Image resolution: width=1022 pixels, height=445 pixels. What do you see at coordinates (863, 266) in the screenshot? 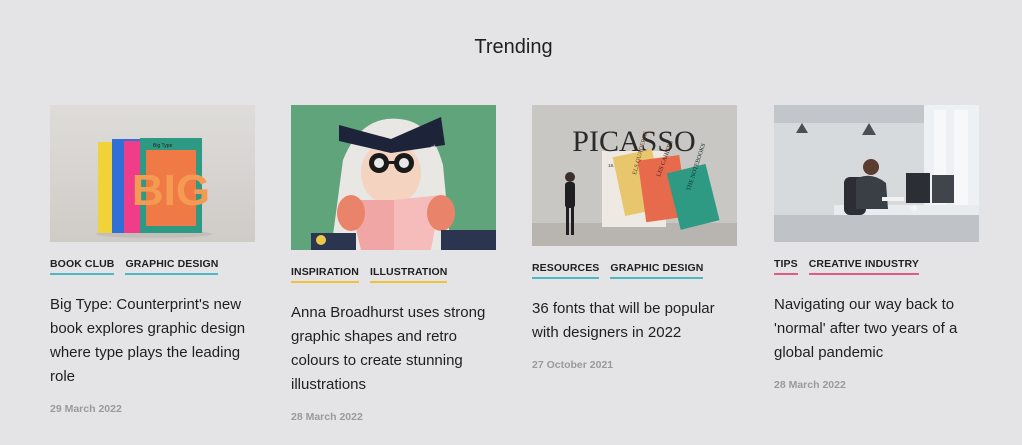
I see `tag-creative-industry: CREATIVE INDUSTRY` at bounding box center [863, 266].